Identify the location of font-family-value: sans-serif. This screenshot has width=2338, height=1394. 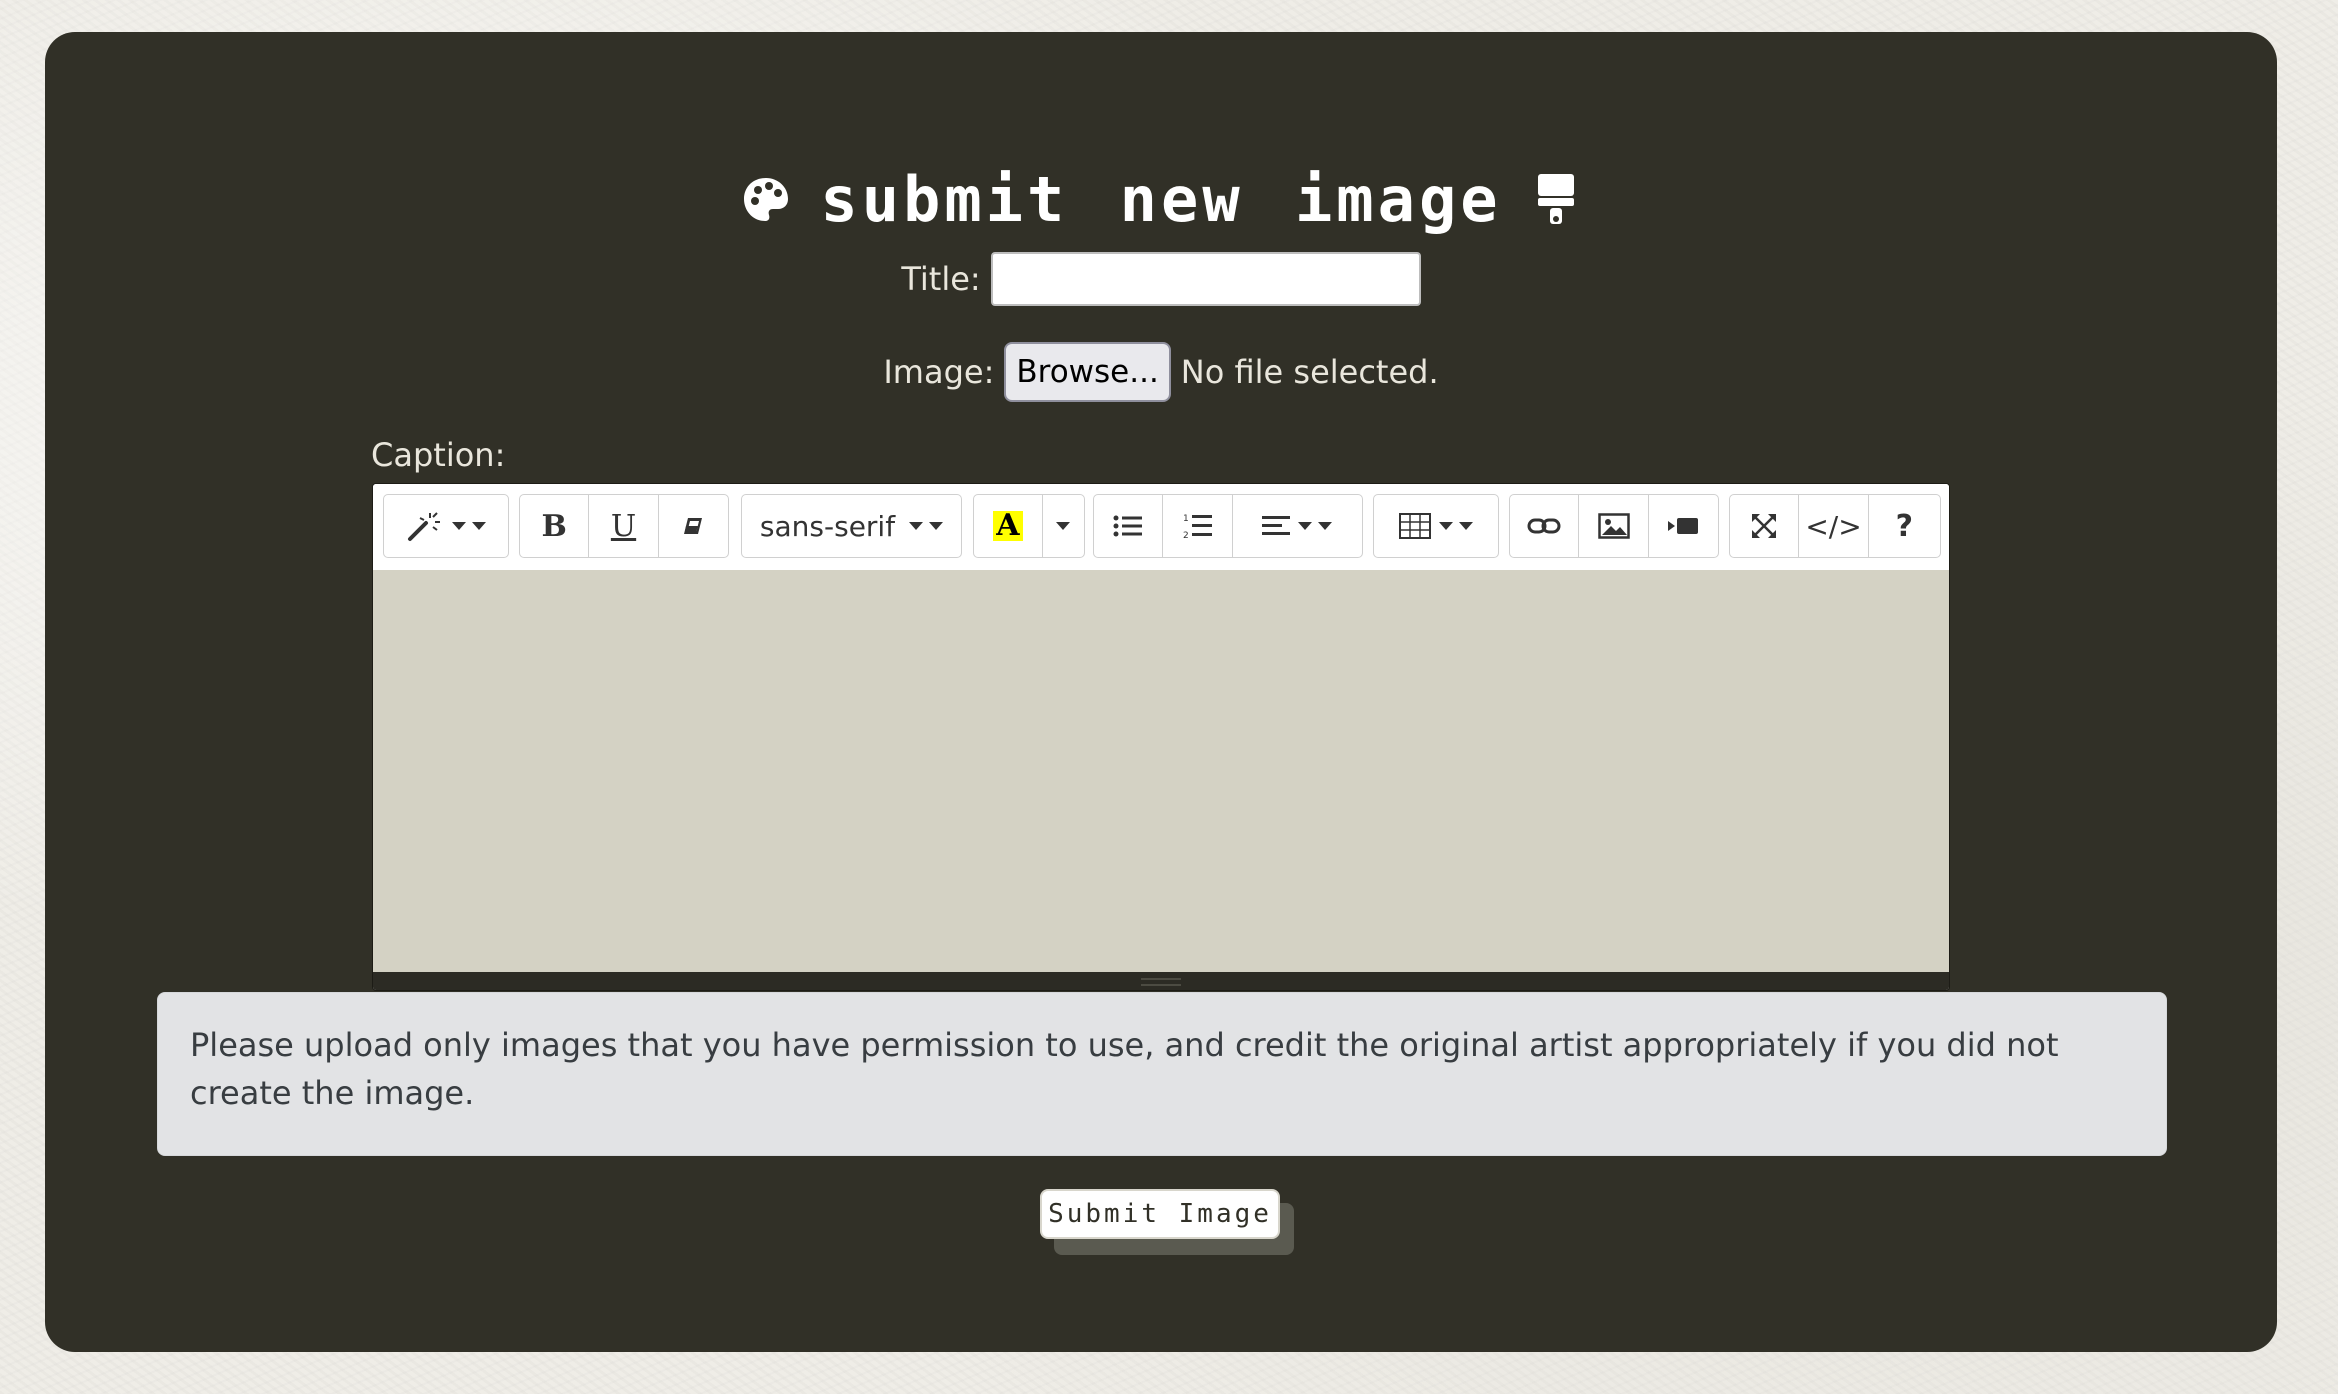
(827, 526).